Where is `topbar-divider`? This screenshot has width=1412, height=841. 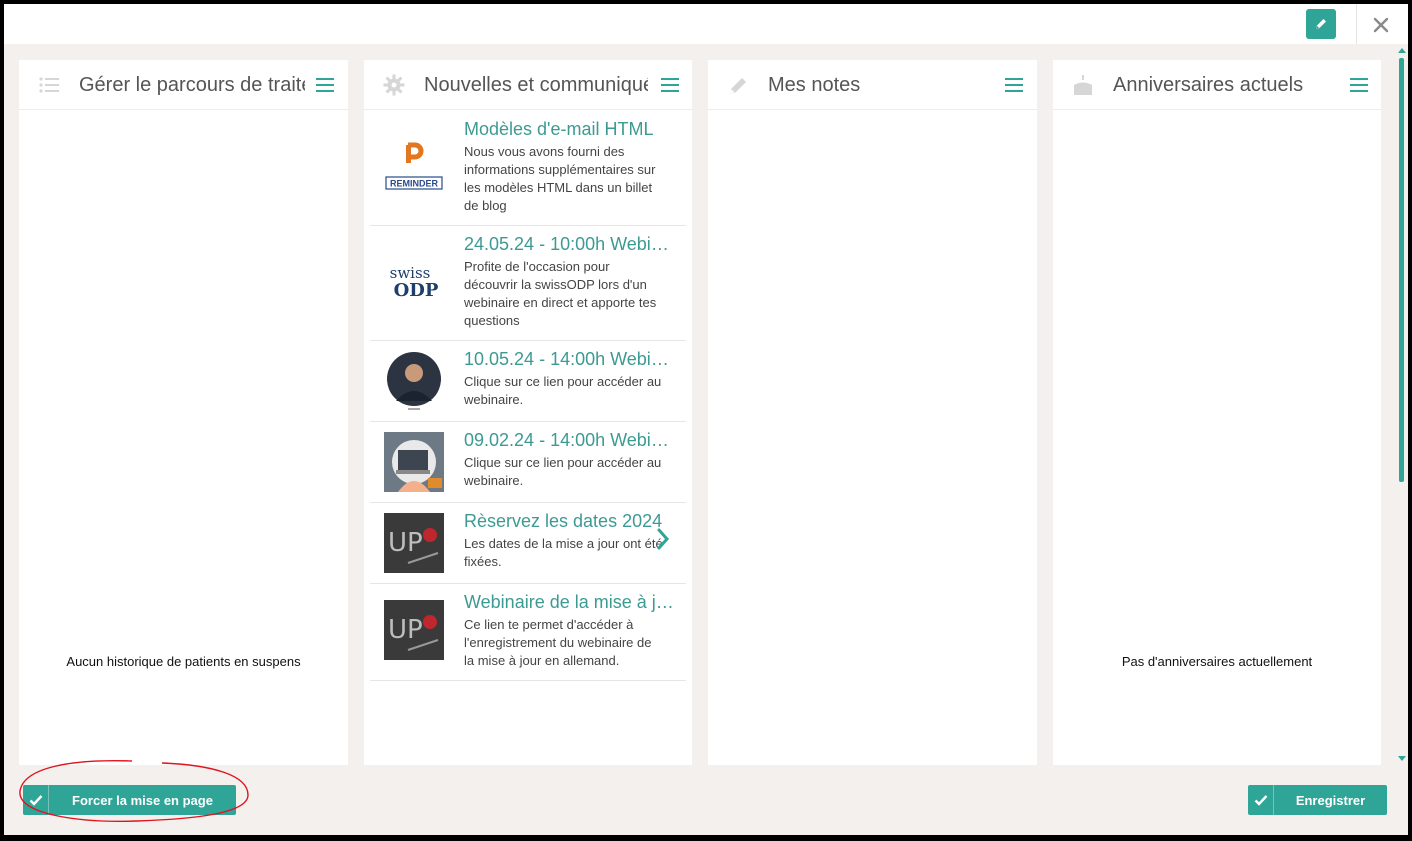
topbar-divider is located at coordinates (1356, 24).